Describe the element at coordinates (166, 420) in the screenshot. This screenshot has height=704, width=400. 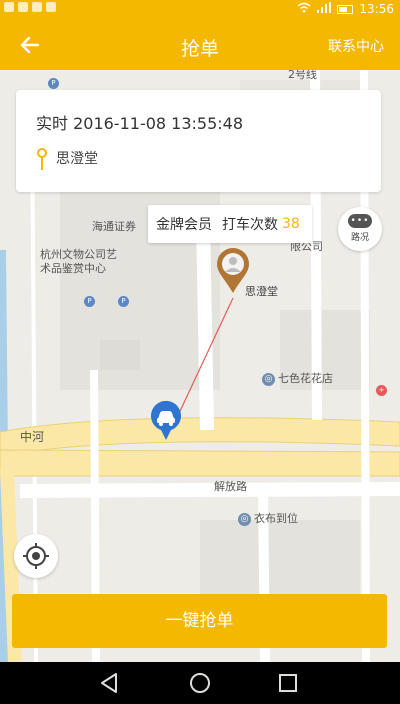
I see `car-location-pin-icon` at that location.